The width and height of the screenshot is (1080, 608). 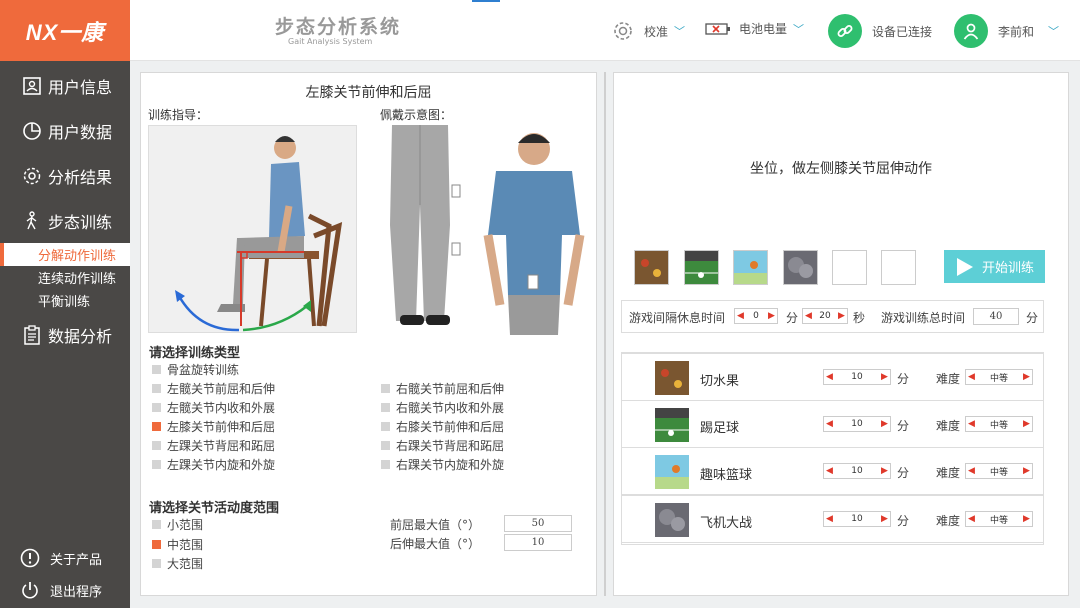 What do you see at coordinates (994, 266) in the screenshot?
I see `start-training-button: 开始训练` at bounding box center [994, 266].